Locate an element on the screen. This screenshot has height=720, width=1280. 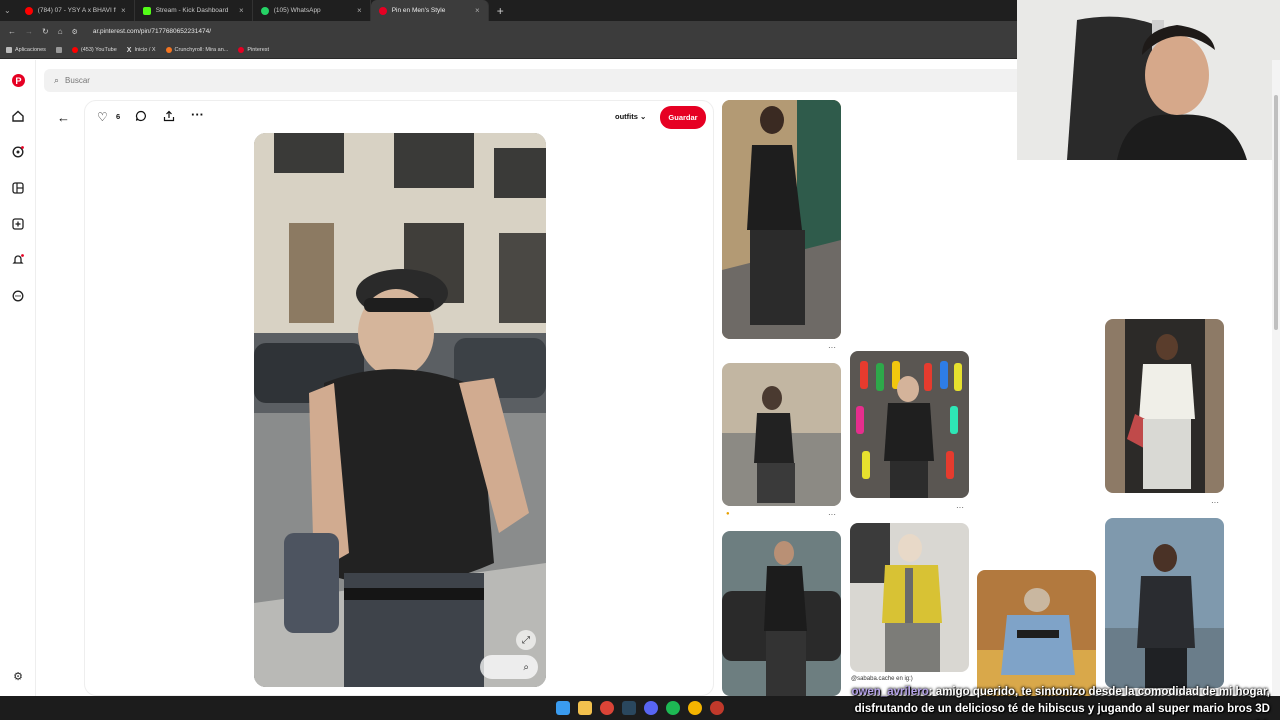
chat-username: owen_avrilero is located at coordinates (890, 692).